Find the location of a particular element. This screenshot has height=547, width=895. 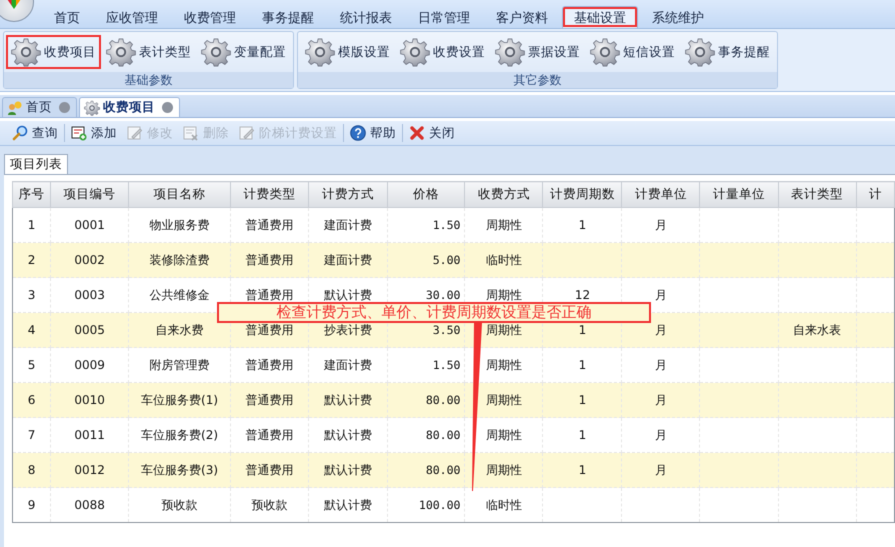

ribbon-button: 收费设置 is located at coordinates (442, 52).